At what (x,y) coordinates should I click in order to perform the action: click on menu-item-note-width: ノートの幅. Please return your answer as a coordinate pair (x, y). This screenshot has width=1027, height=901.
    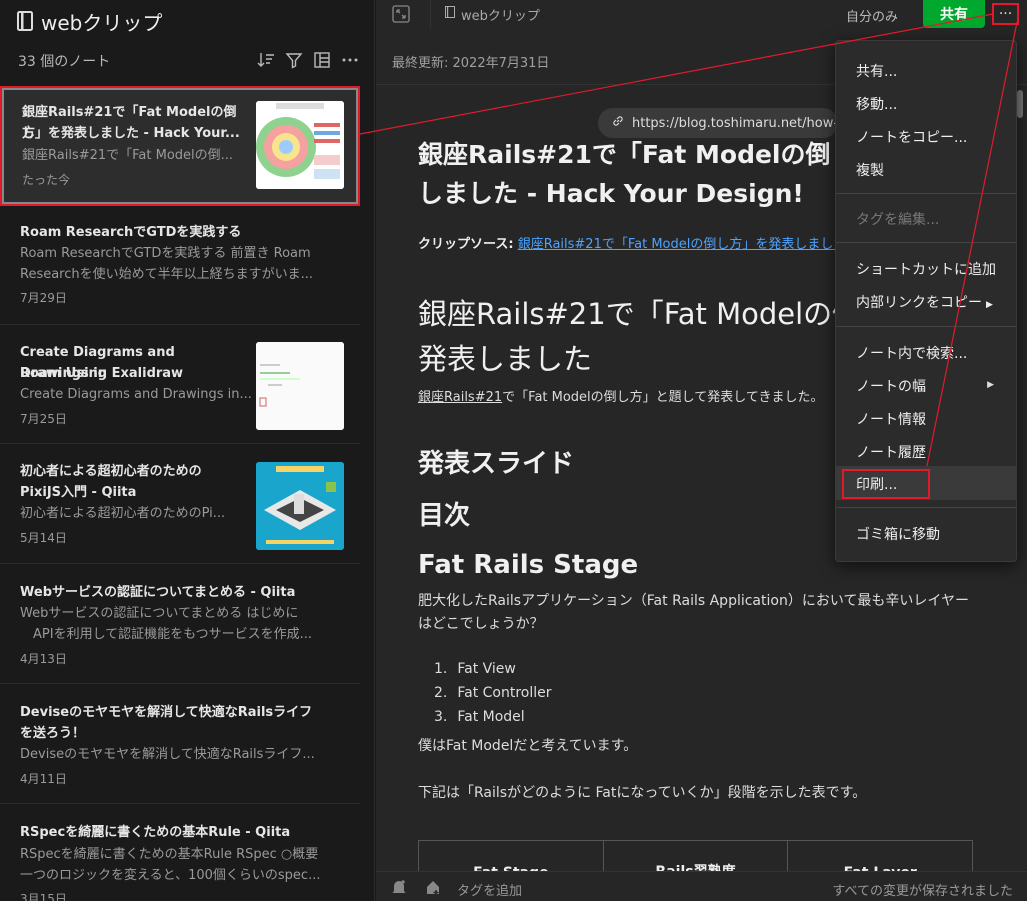
    Looking at the image, I should click on (891, 386).